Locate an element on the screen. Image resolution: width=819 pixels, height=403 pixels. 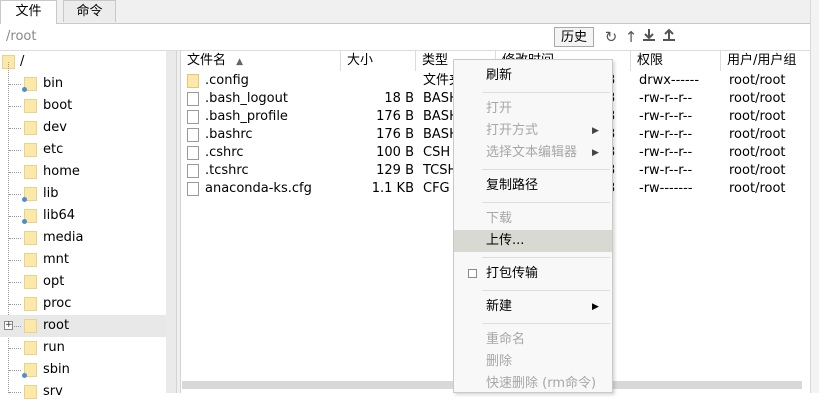
tree-label: boot is located at coordinates (58, 105).